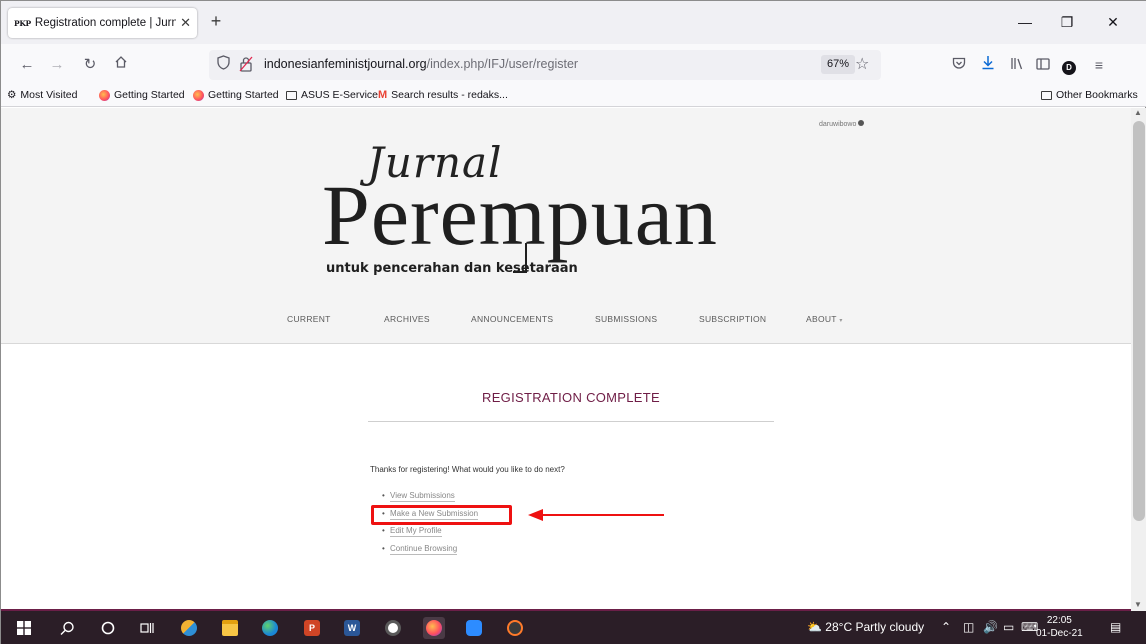 Image resolution: width=1146 pixels, height=644 pixels. I want to click on link-edit-profile: Edit My Profile, so click(430, 535).